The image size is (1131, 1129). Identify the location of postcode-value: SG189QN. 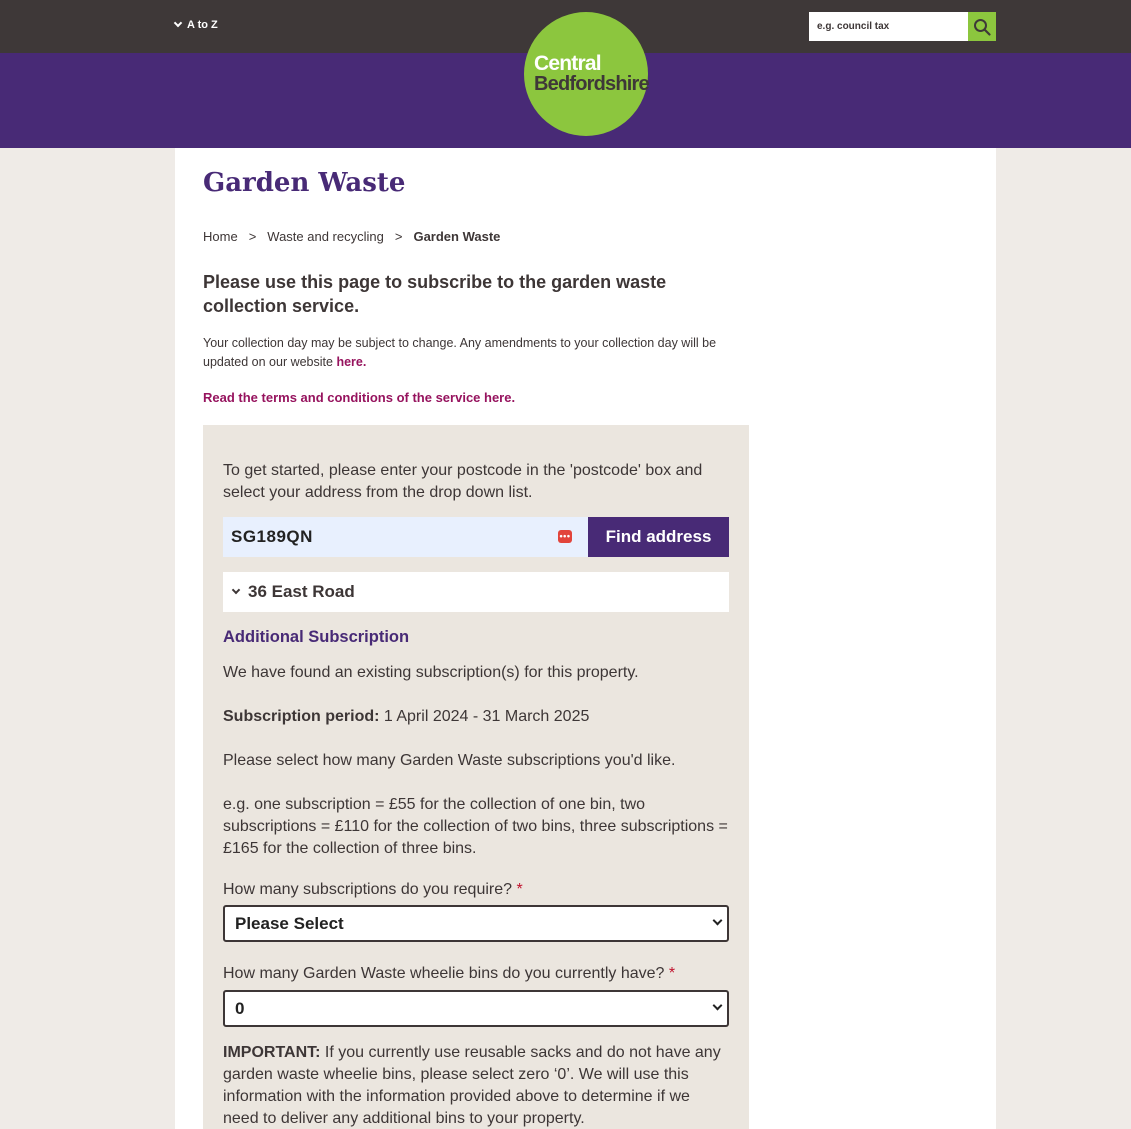
(272, 536).